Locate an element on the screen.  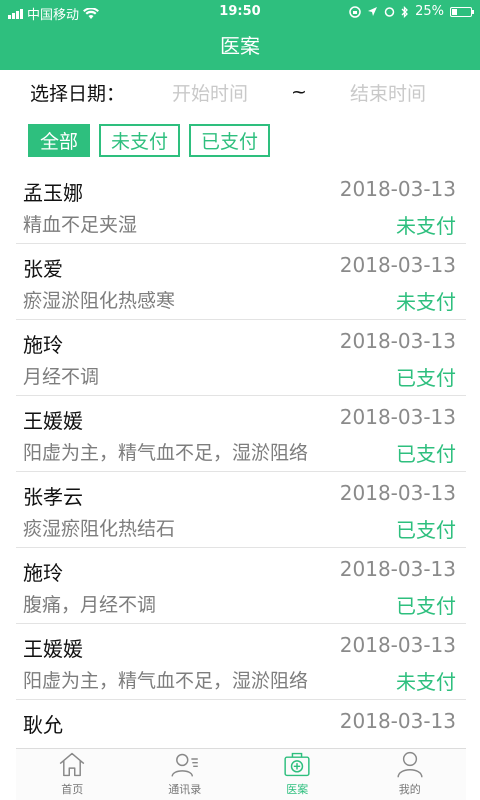
status-bar: 中国移动 19:50 25% is located at coordinates (240, 12).